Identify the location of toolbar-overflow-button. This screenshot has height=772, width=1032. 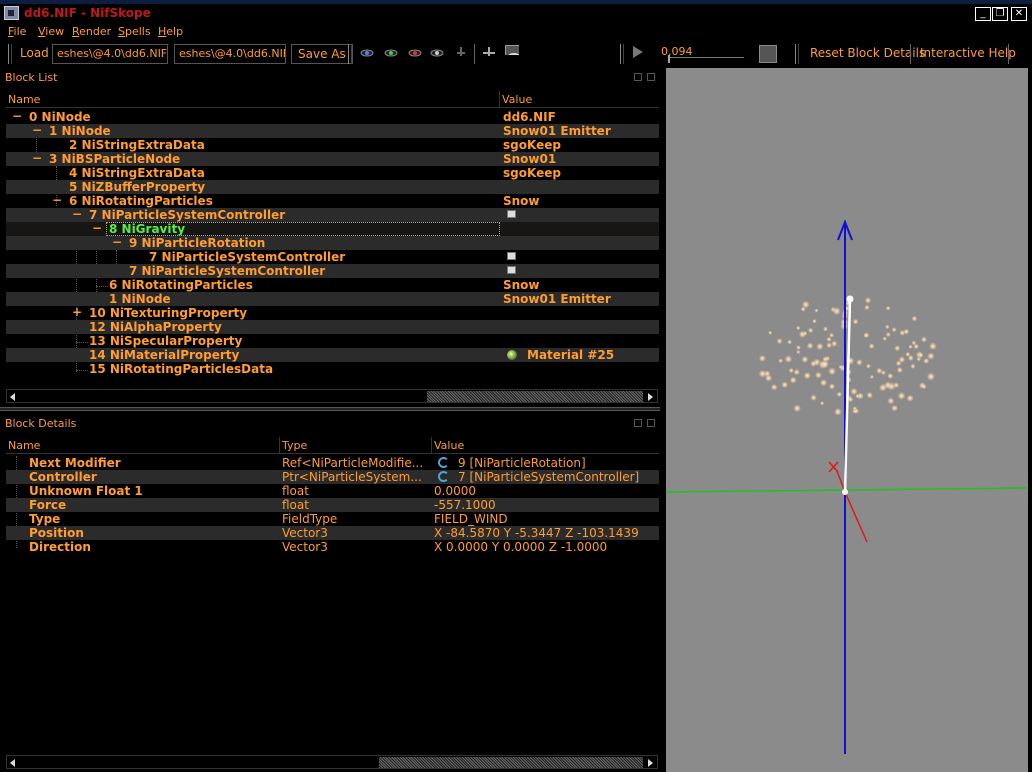
(1020, 54).